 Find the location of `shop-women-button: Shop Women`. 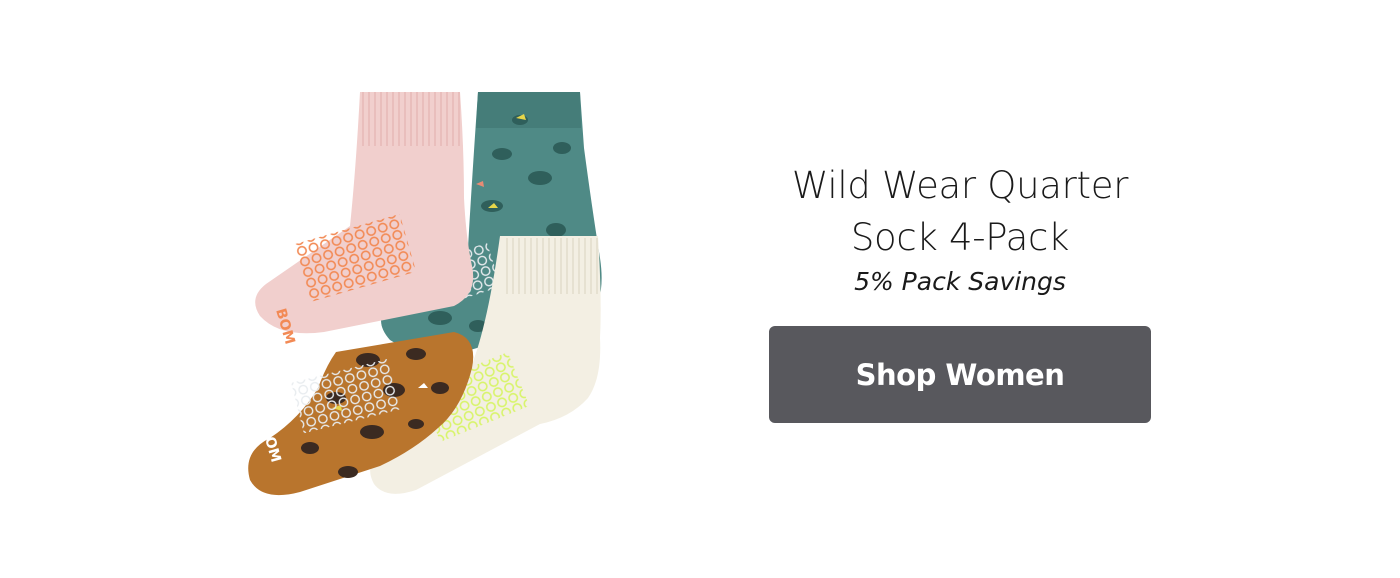

shop-women-button: Shop Women is located at coordinates (960, 374).